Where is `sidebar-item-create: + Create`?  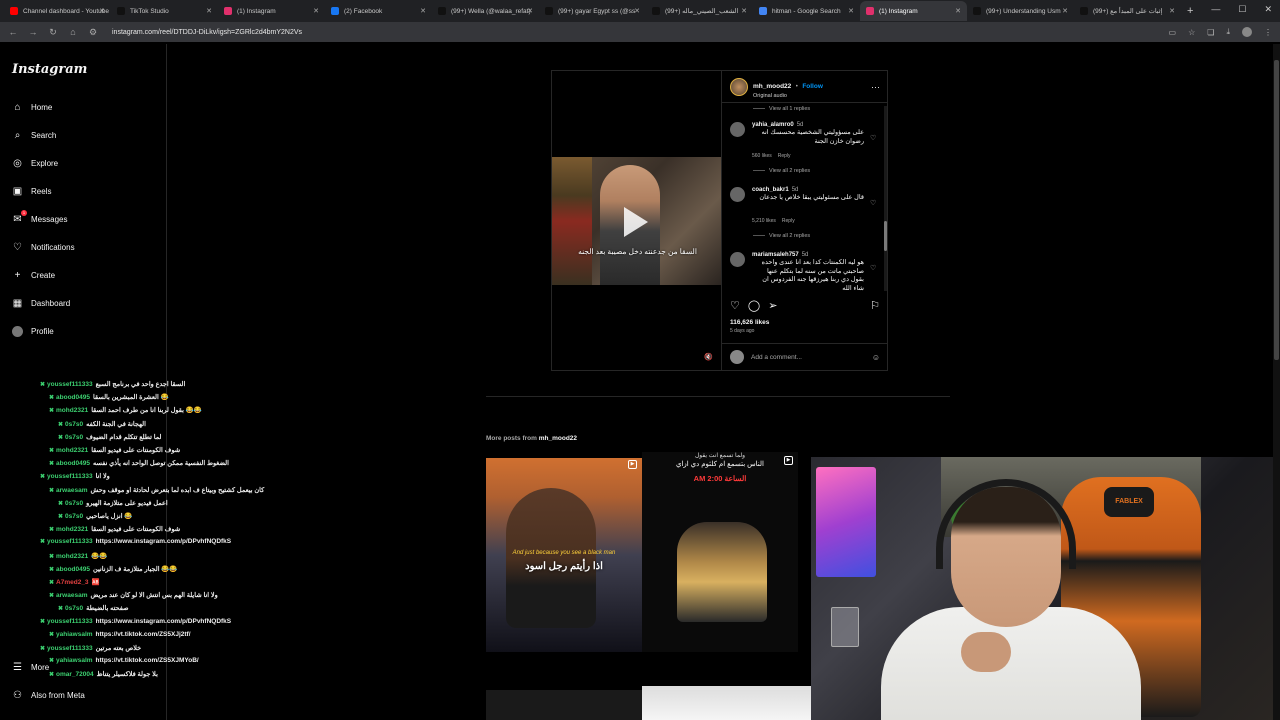 sidebar-item-create: + Create is located at coordinates (33, 275).